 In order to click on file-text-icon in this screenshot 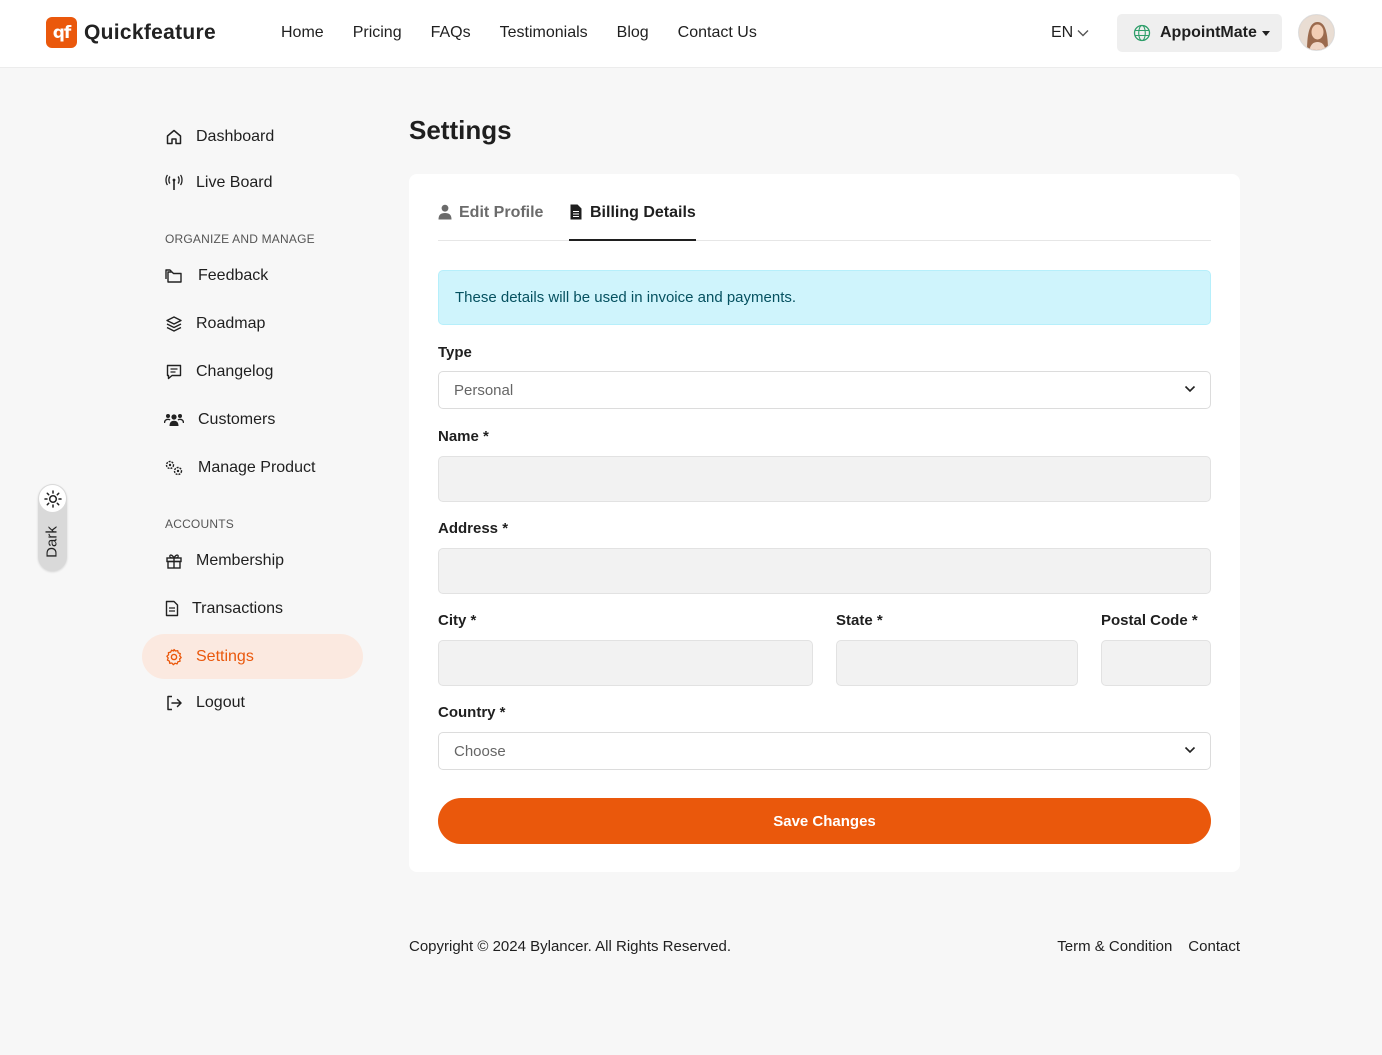, I will do `click(172, 609)`.